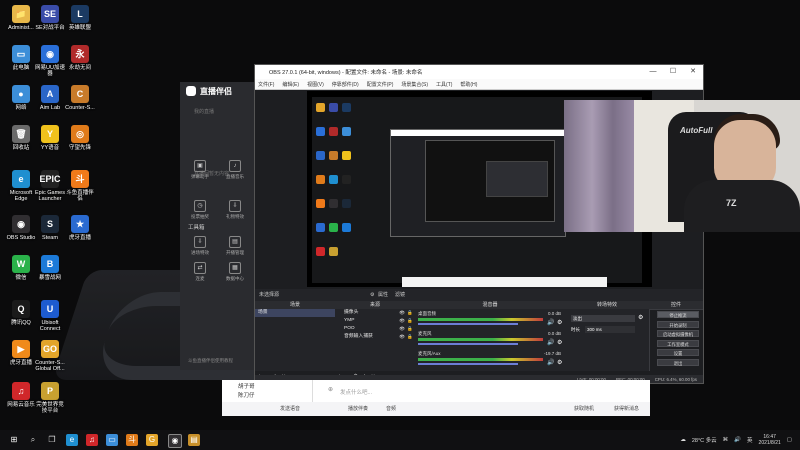 This screenshot has width=800, height=450. Describe the element at coordinates (210, 361) in the screenshot. I see `zb-tutorial-link: 斗鱼直播伴侣使用教程` at that location.